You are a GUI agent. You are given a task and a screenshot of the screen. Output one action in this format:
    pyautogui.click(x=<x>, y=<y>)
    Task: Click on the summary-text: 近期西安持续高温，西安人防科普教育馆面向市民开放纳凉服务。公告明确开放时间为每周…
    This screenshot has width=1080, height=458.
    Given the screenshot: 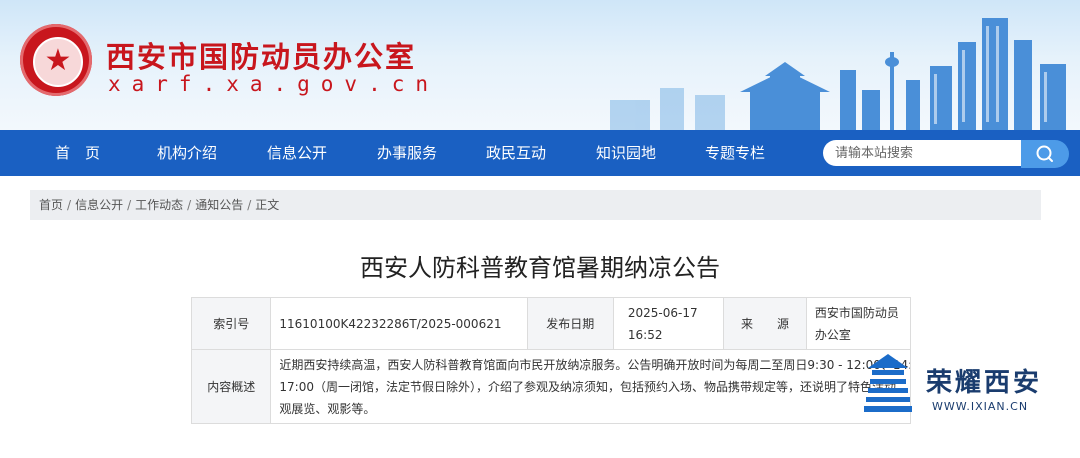 What is the action you would take?
    pyautogui.click(x=590, y=386)
    